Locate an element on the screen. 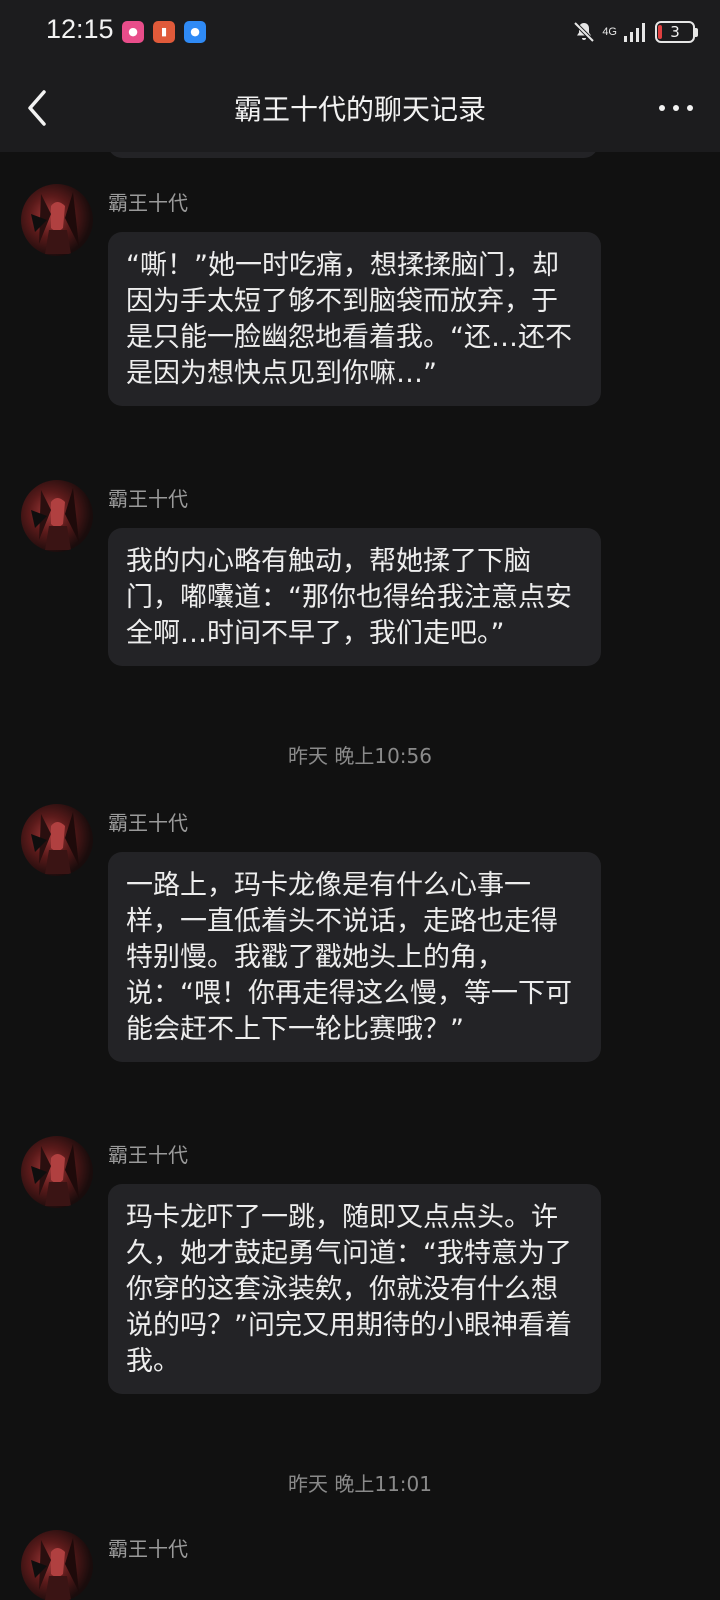 The image size is (720, 1600). app-notification-icon: ▮ is located at coordinates (164, 32).